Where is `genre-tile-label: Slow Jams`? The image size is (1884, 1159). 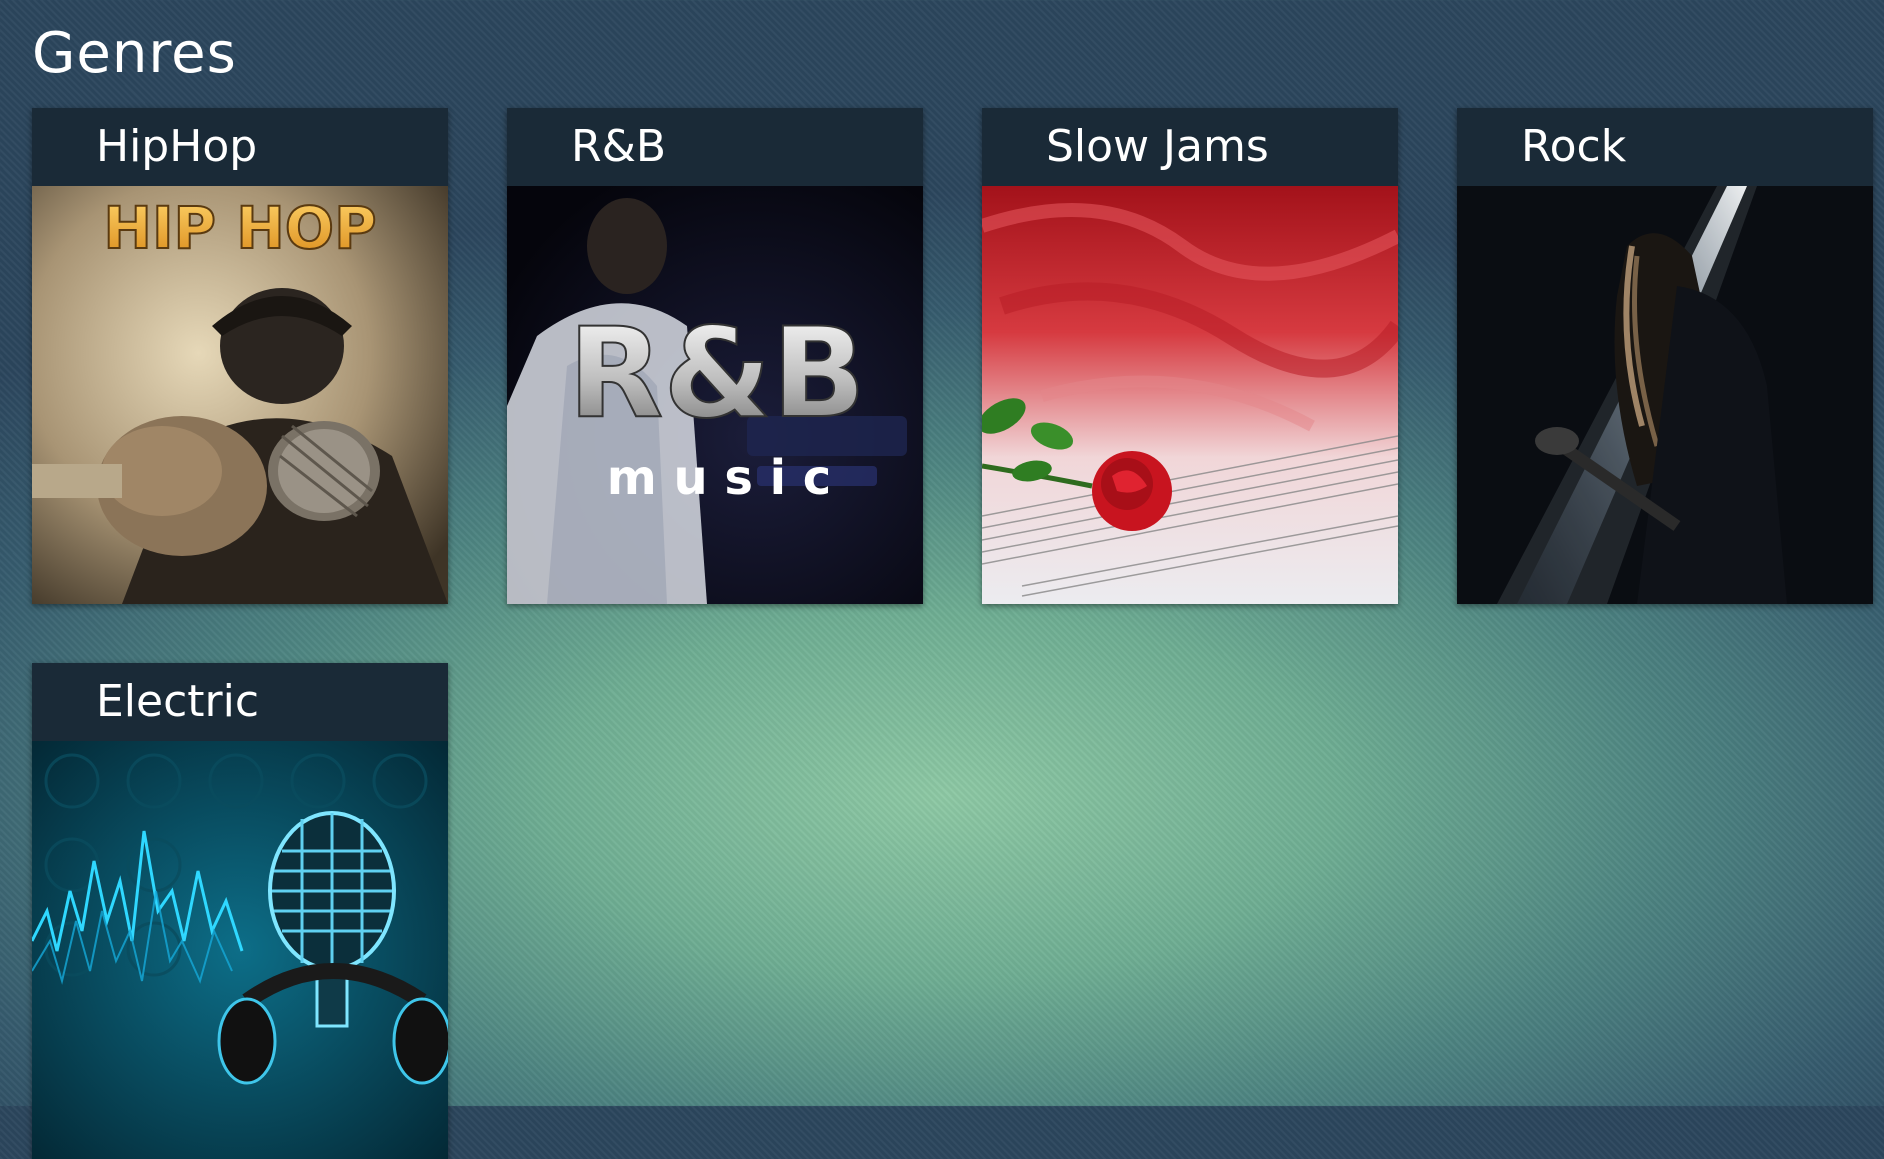
genre-tile-label: Slow Jams is located at coordinates (1157, 146).